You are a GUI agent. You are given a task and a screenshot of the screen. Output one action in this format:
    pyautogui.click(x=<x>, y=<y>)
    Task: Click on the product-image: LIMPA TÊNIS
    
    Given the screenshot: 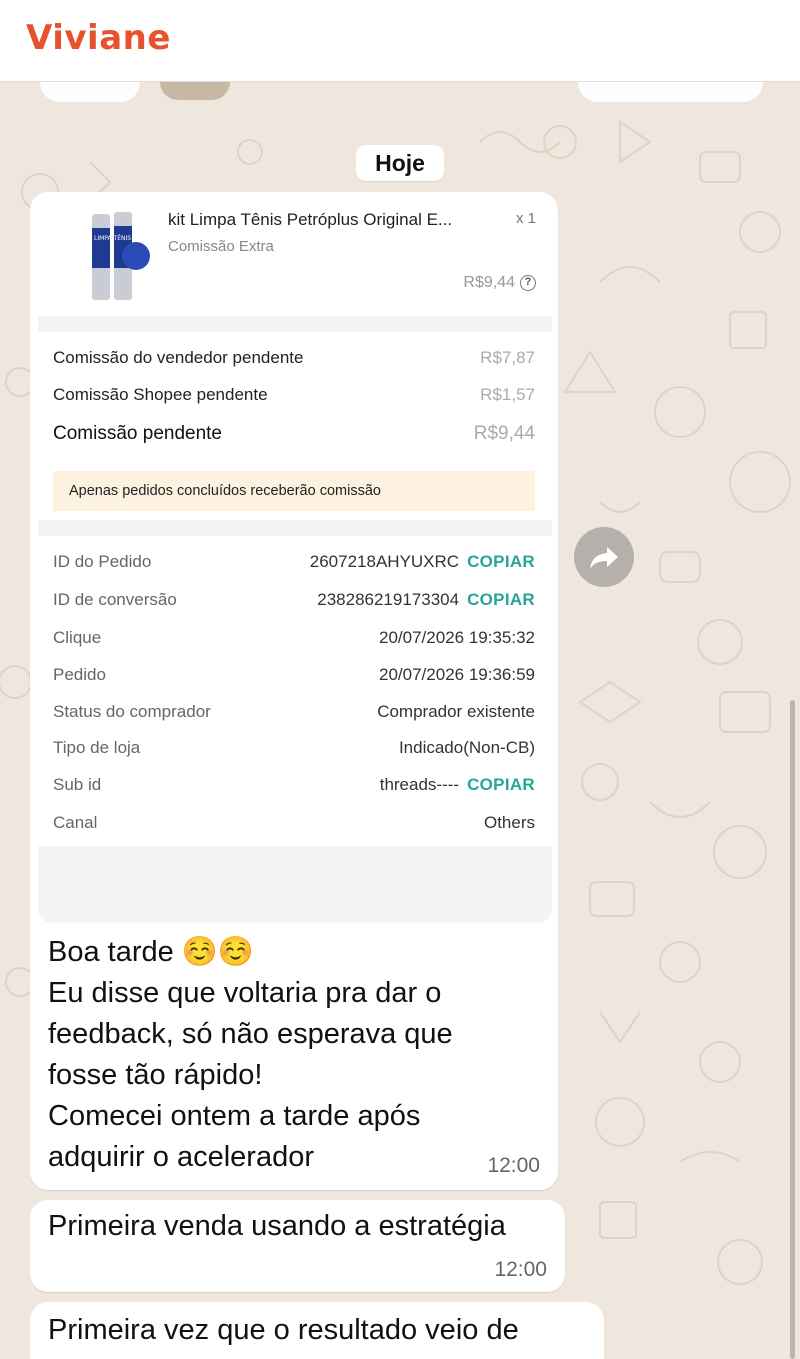 What is the action you would take?
    pyautogui.click(x=121, y=256)
    